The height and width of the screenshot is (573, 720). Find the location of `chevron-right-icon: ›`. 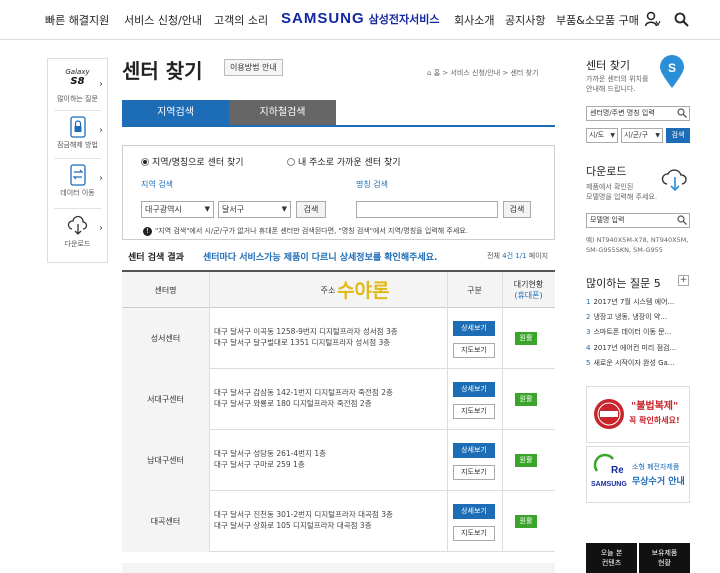

chevron-right-icon: › is located at coordinates (101, 130).